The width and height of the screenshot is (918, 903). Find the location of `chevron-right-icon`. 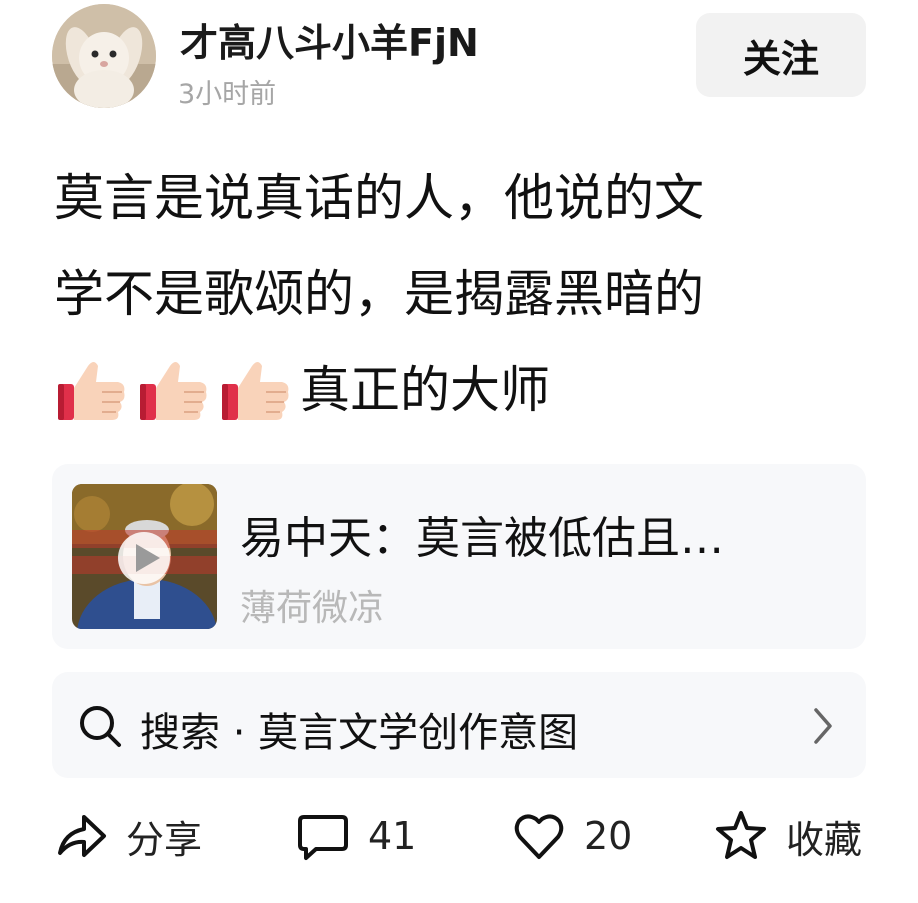

chevron-right-icon is located at coordinates (823, 726).